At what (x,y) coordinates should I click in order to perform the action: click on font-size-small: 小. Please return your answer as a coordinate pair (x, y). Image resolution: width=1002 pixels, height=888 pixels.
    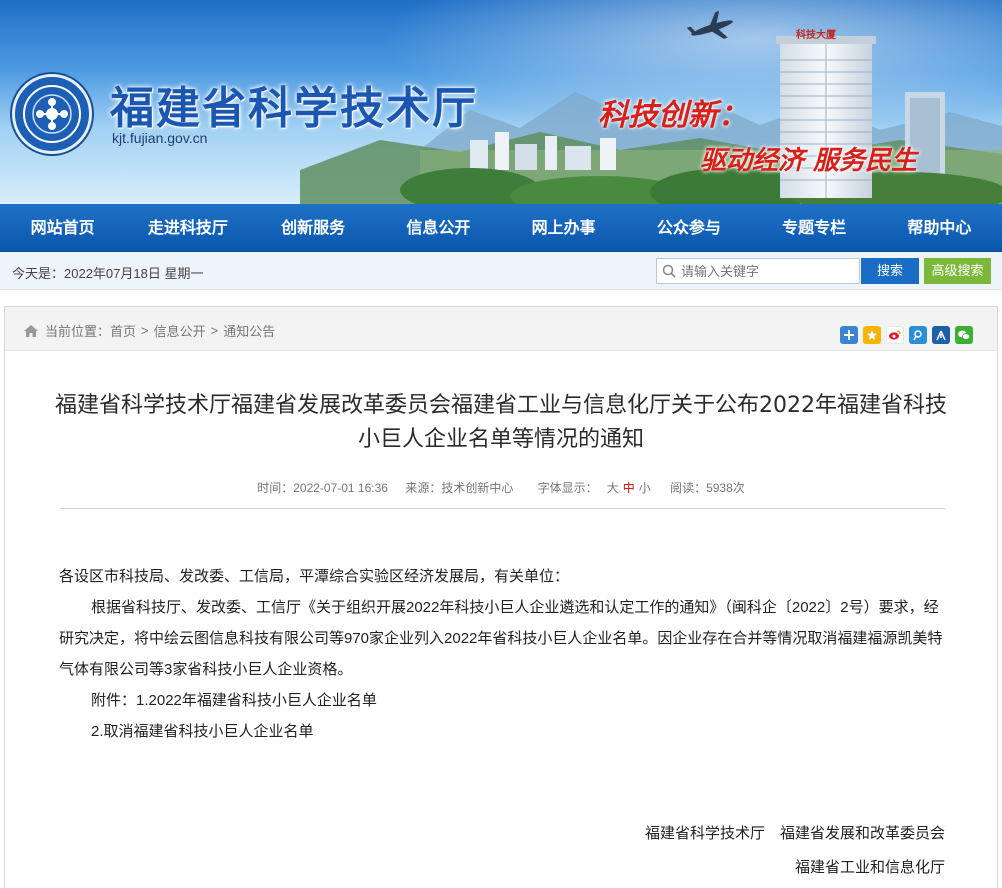
    Looking at the image, I should click on (645, 488).